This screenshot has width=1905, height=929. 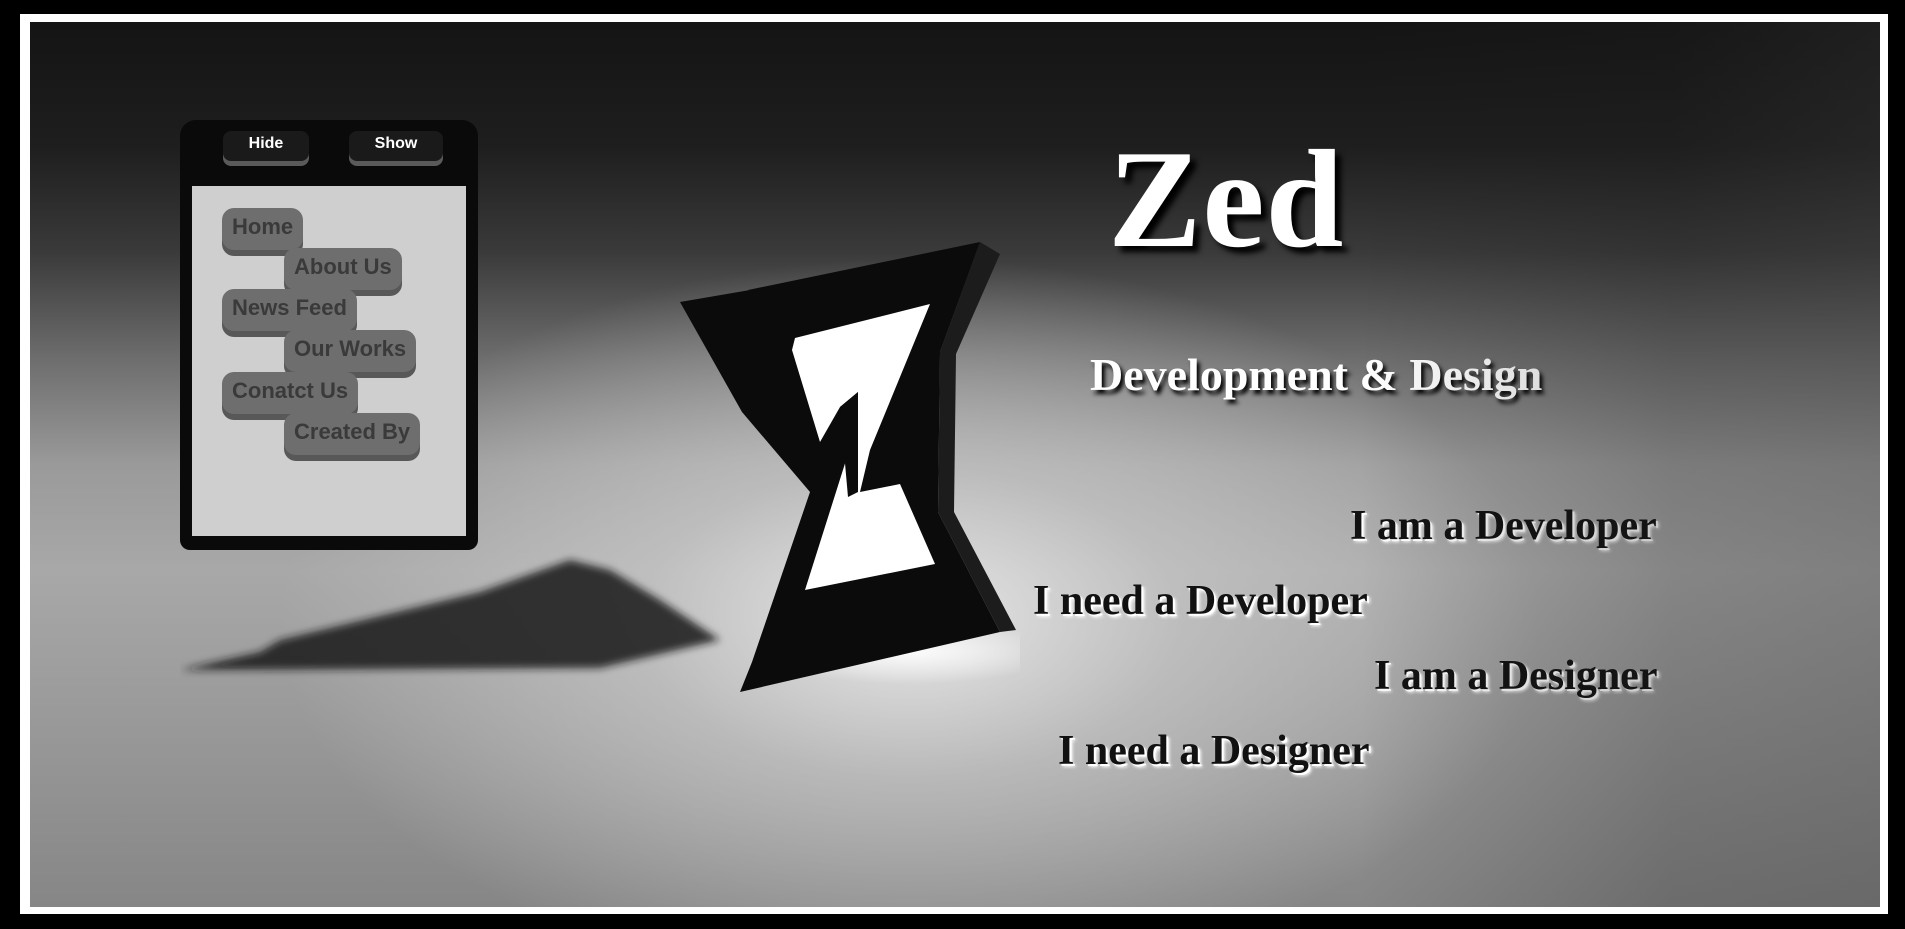 I want to click on role-link-need-developer: I need a Developer, so click(x=1200, y=601).